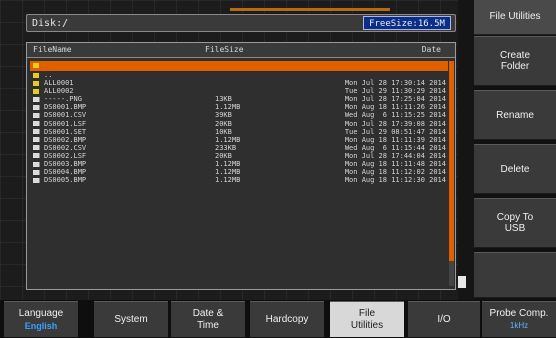 The height and width of the screenshot is (338, 556). What do you see at coordinates (226, 147) in the screenshot?
I see `file-size: 233KB` at bounding box center [226, 147].